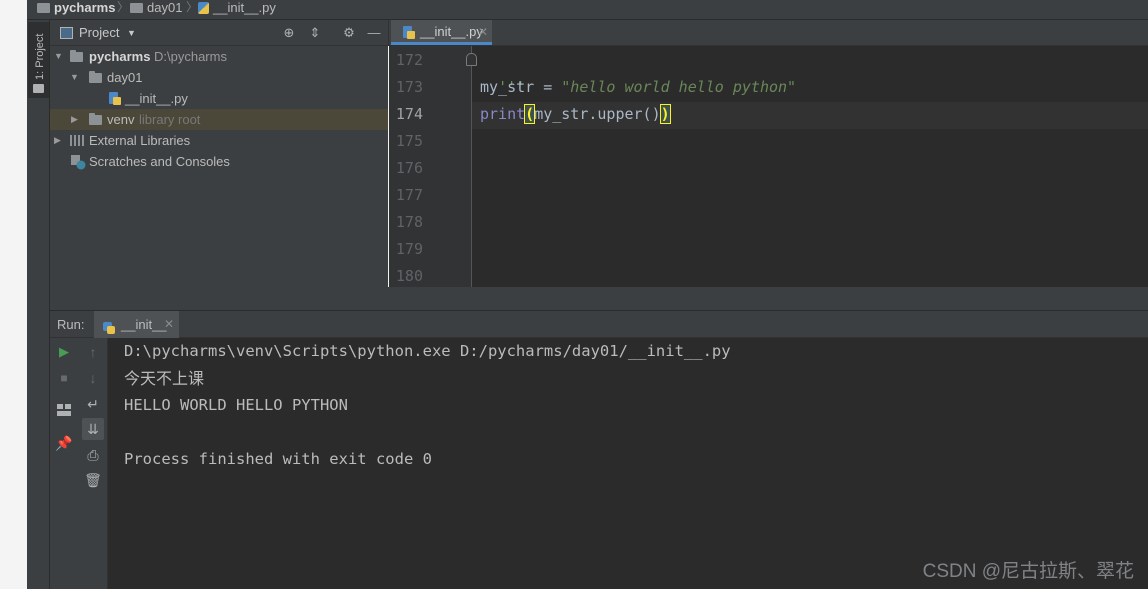  Describe the element at coordinates (38, 304) in the screenshot. I see `tool-window-stripe` at that location.